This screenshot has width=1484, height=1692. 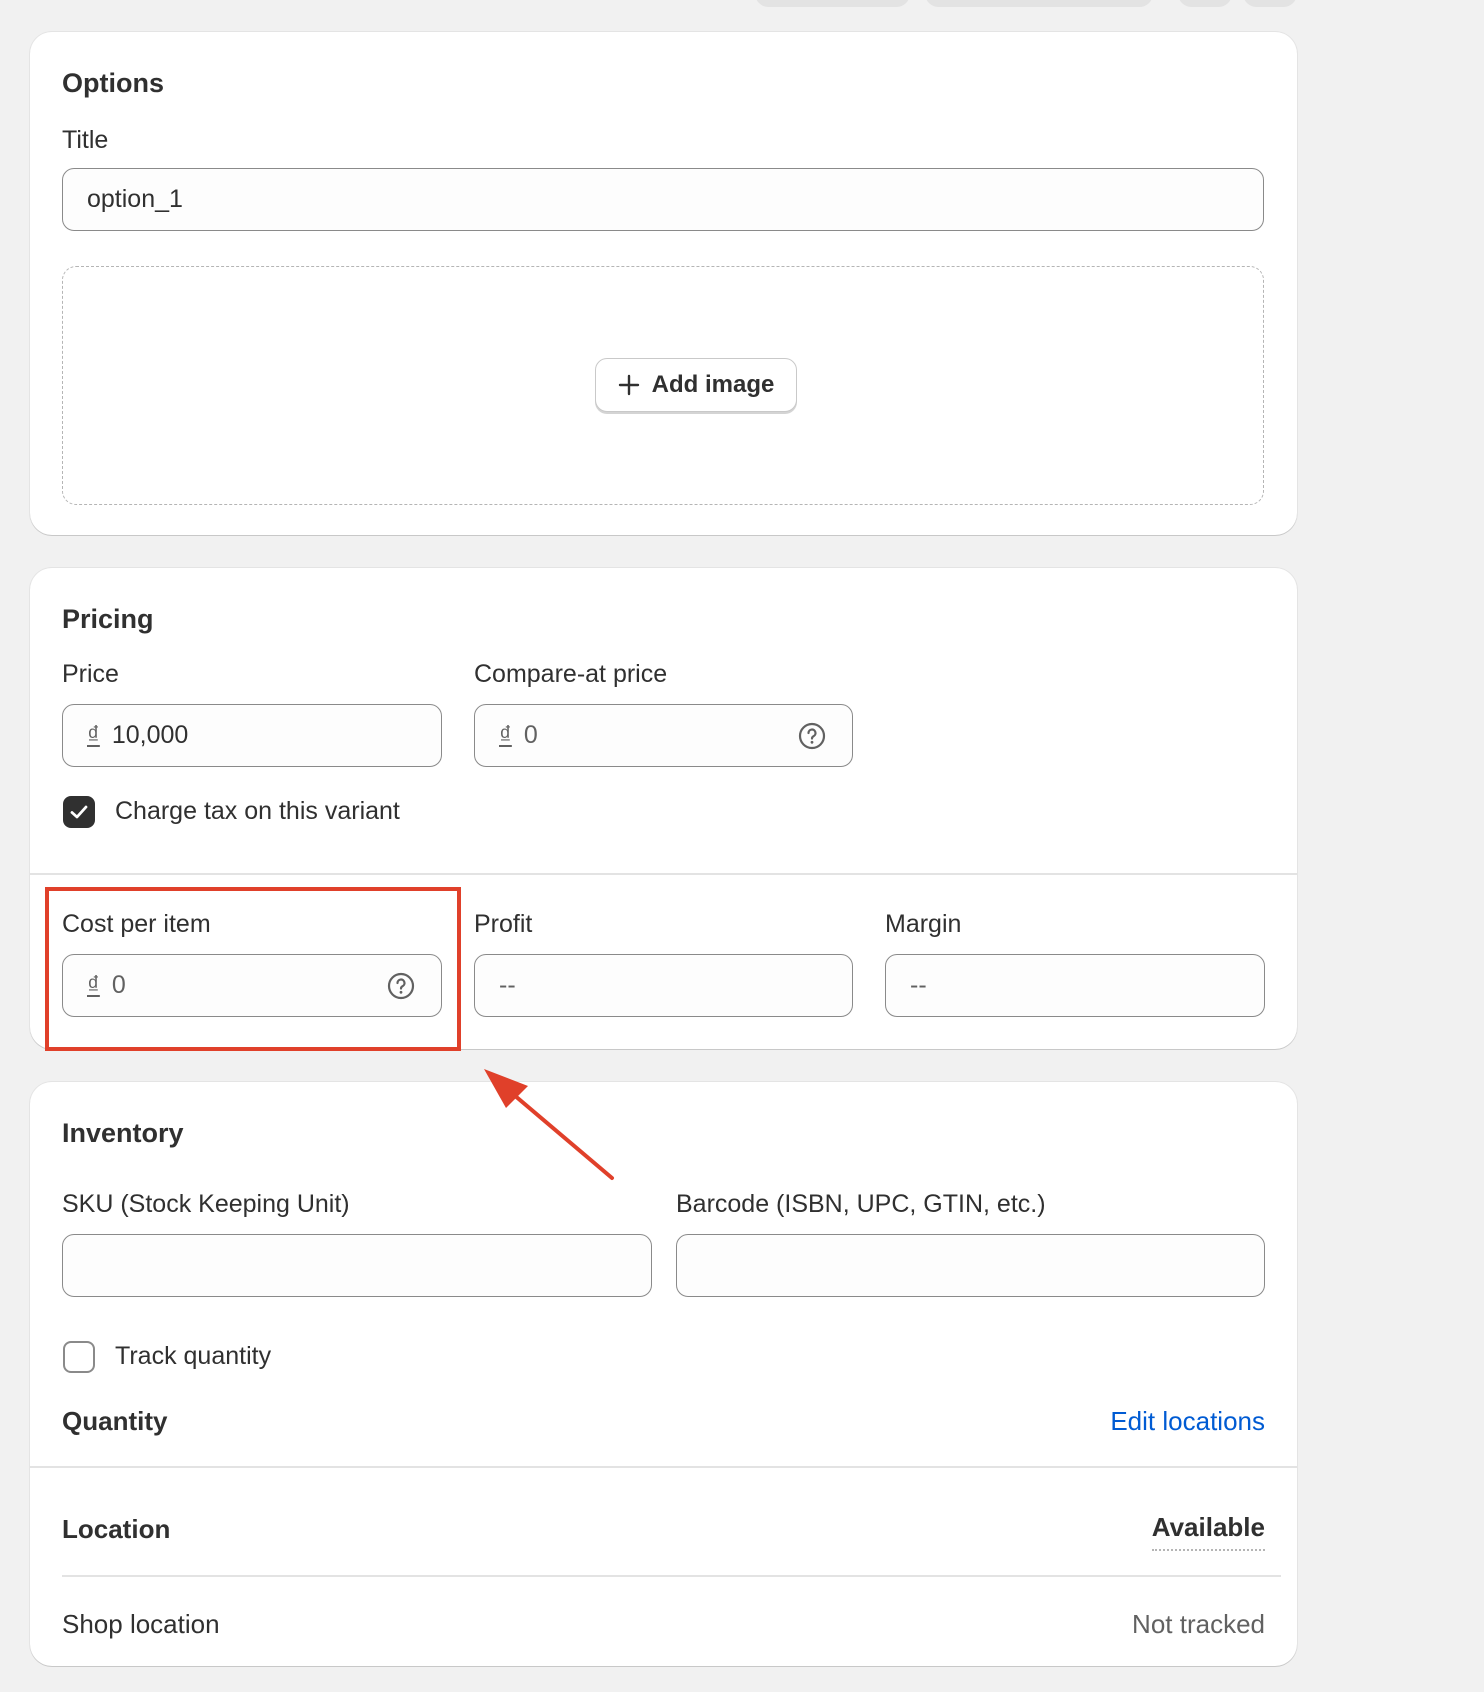 I want to click on track-quantity-label: Track quantity, so click(x=193, y=1356).